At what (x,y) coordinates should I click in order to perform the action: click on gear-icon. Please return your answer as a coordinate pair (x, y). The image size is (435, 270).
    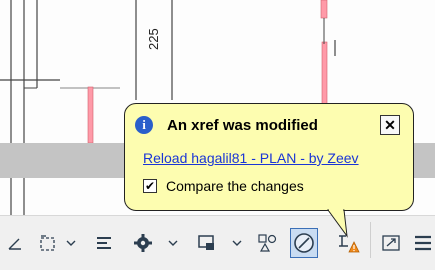
    Looking at the image, I should click on (143, 243).